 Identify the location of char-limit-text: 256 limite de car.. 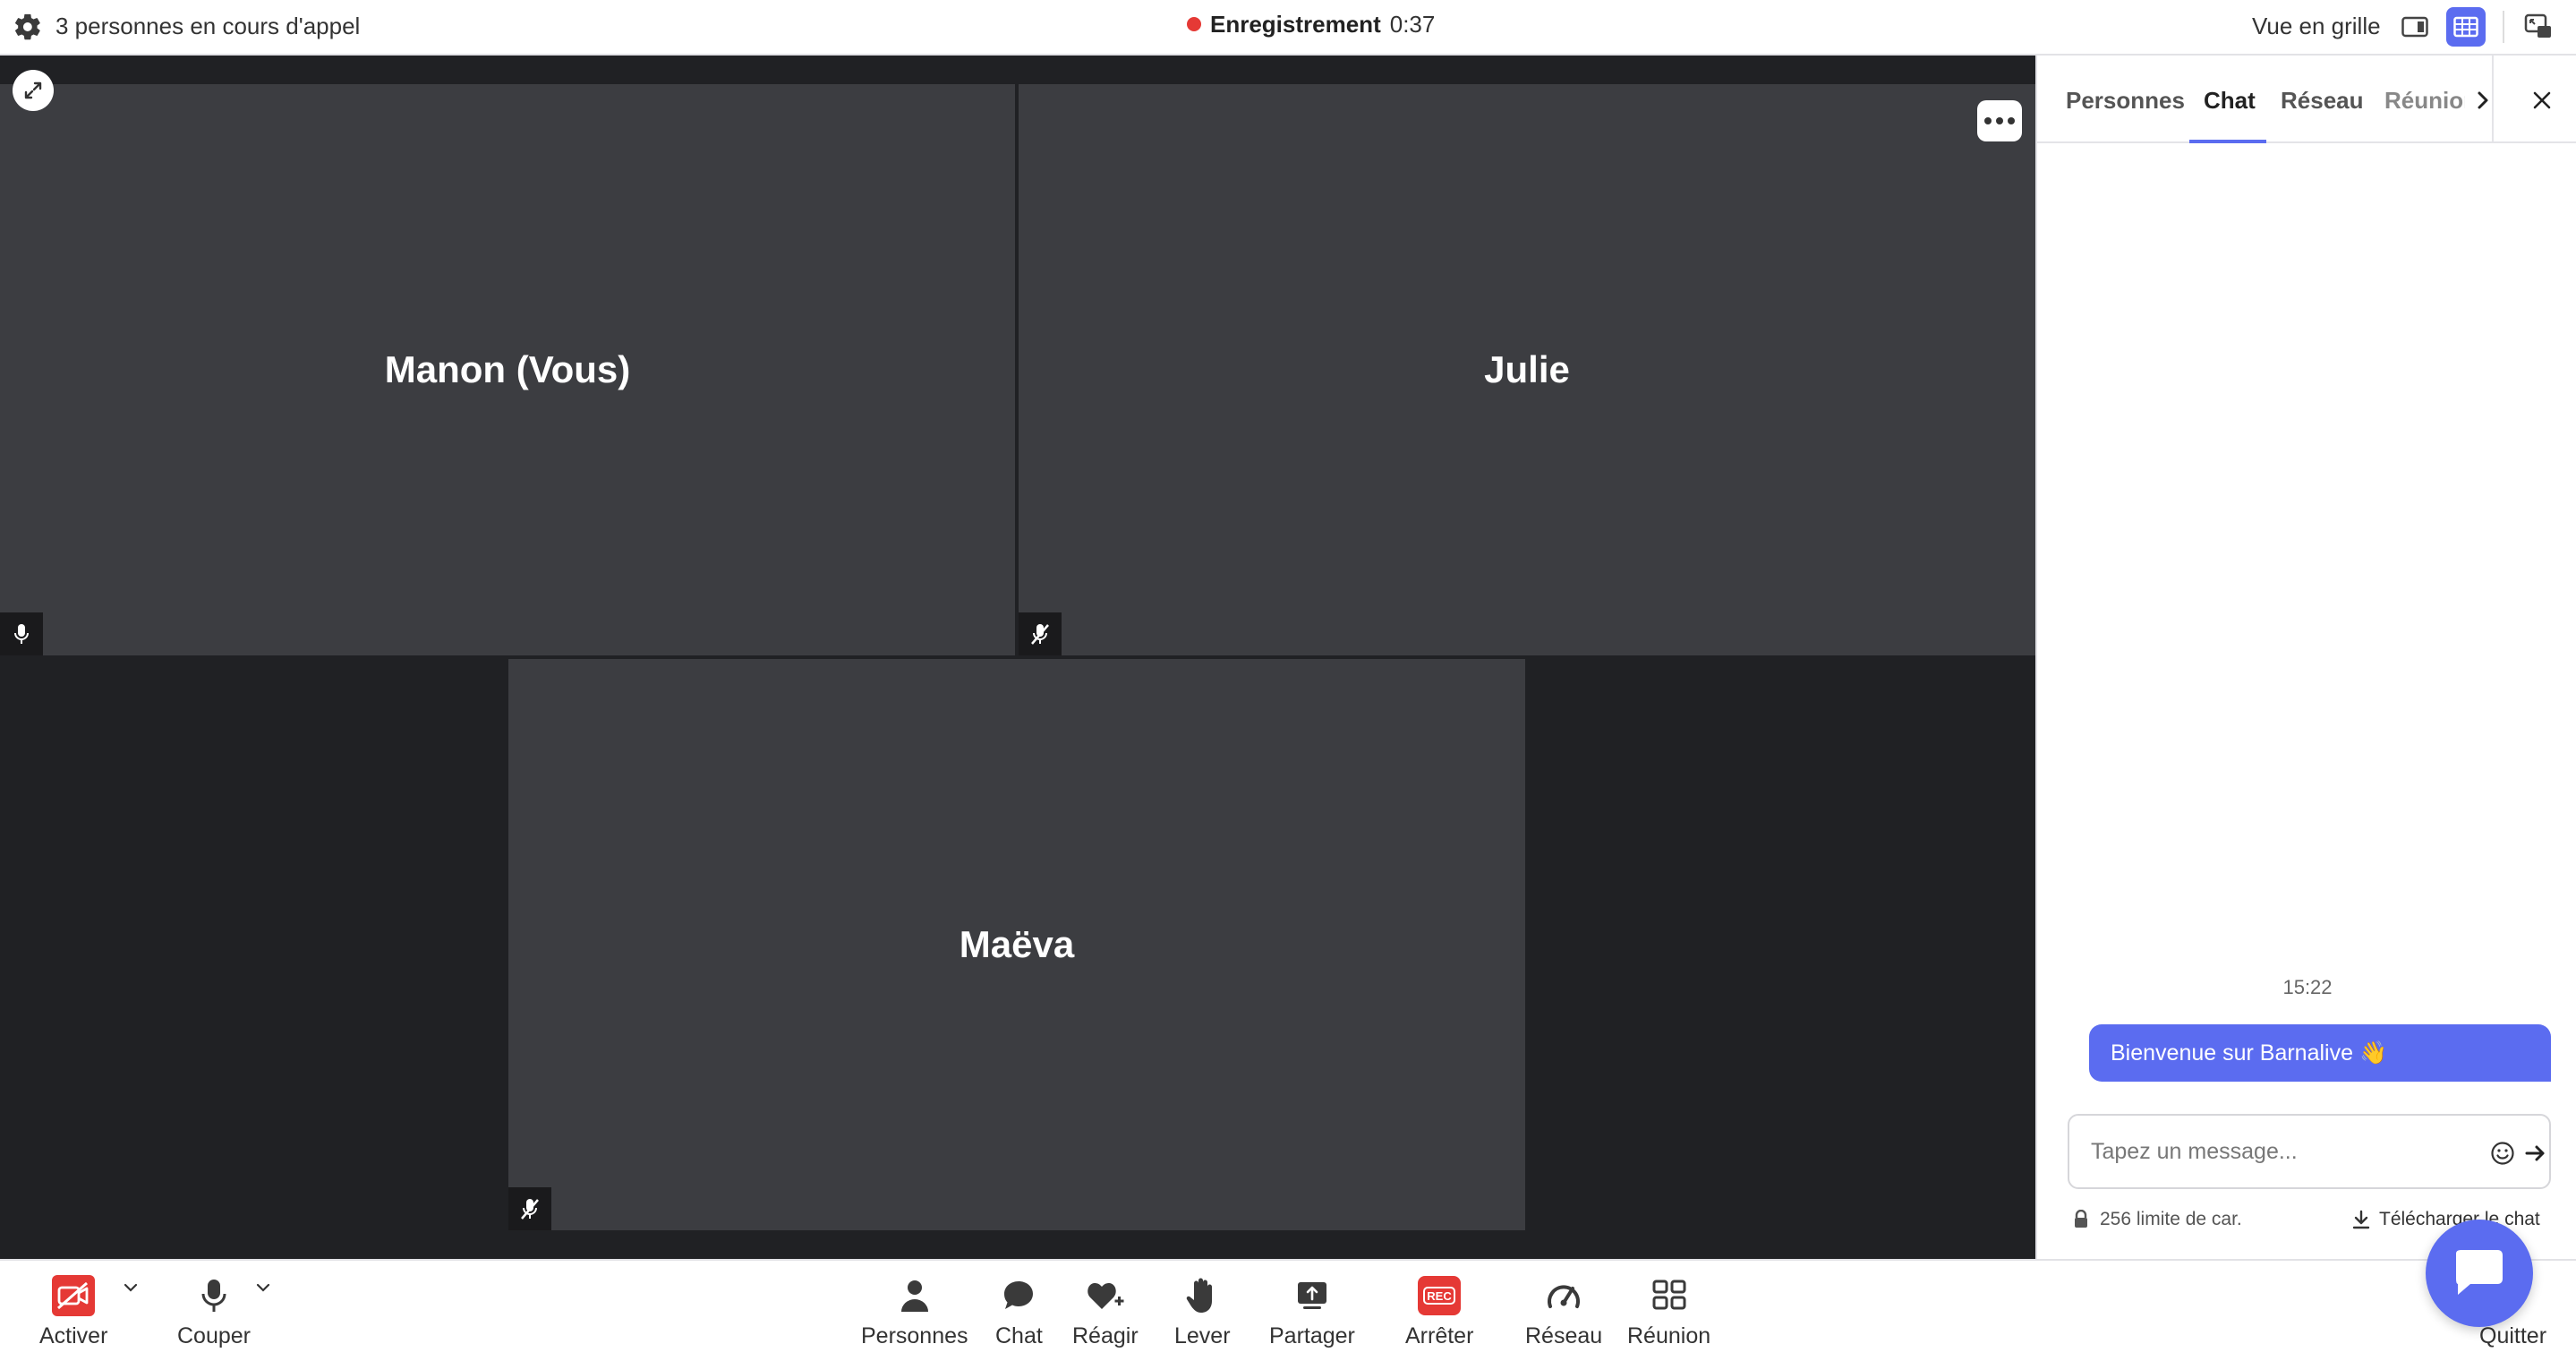
(2171, 1219).